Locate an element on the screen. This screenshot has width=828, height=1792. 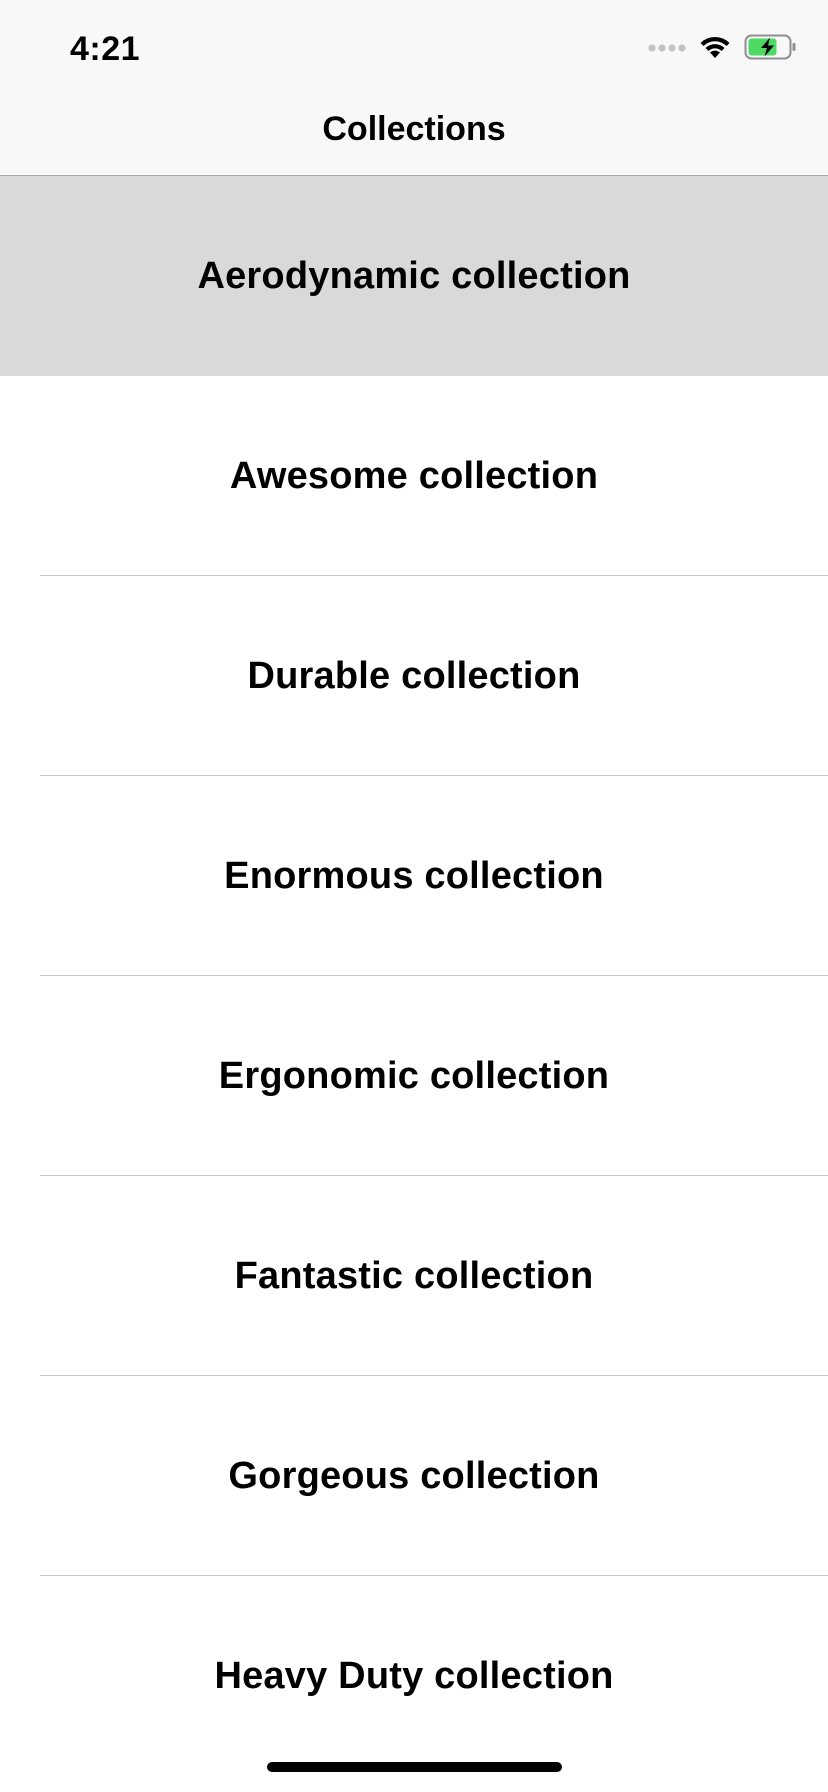
battery-charging-icon is located at coordinates (771, 49).